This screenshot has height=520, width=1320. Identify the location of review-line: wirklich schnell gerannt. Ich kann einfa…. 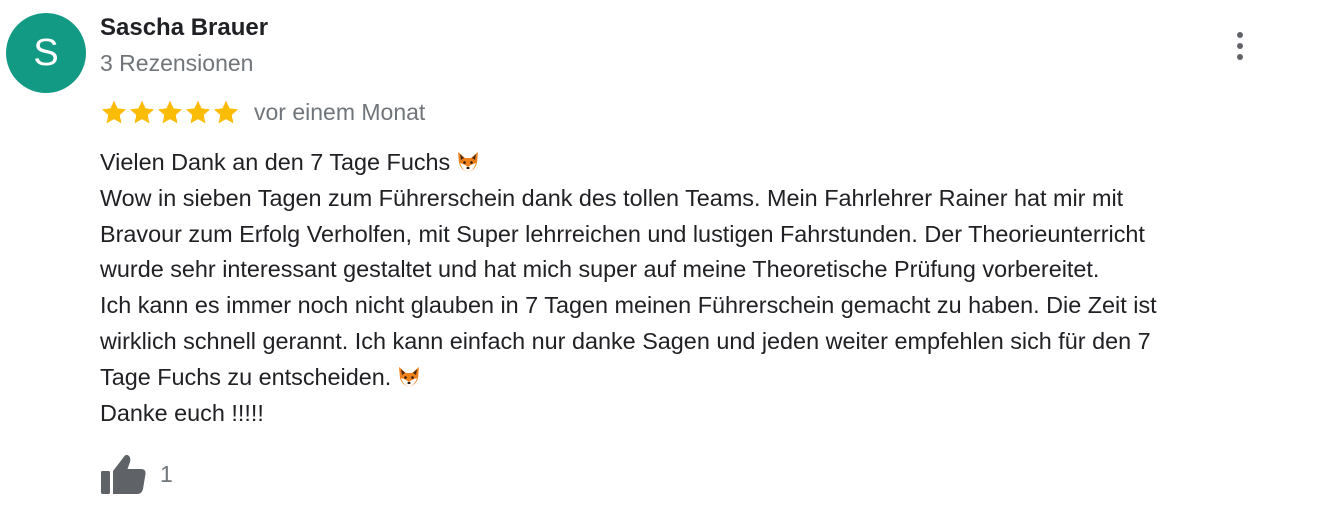
(625, 340).